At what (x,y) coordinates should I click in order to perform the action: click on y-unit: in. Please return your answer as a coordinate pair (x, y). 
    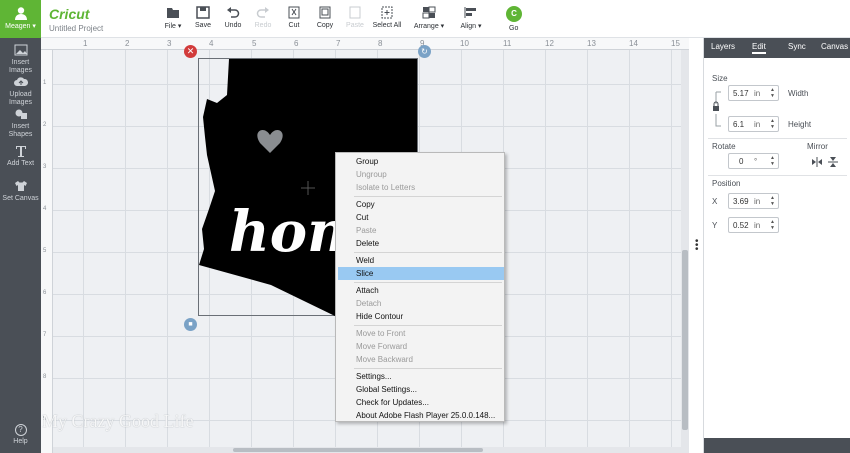
    Looking at the image, I should click on (757, 225).